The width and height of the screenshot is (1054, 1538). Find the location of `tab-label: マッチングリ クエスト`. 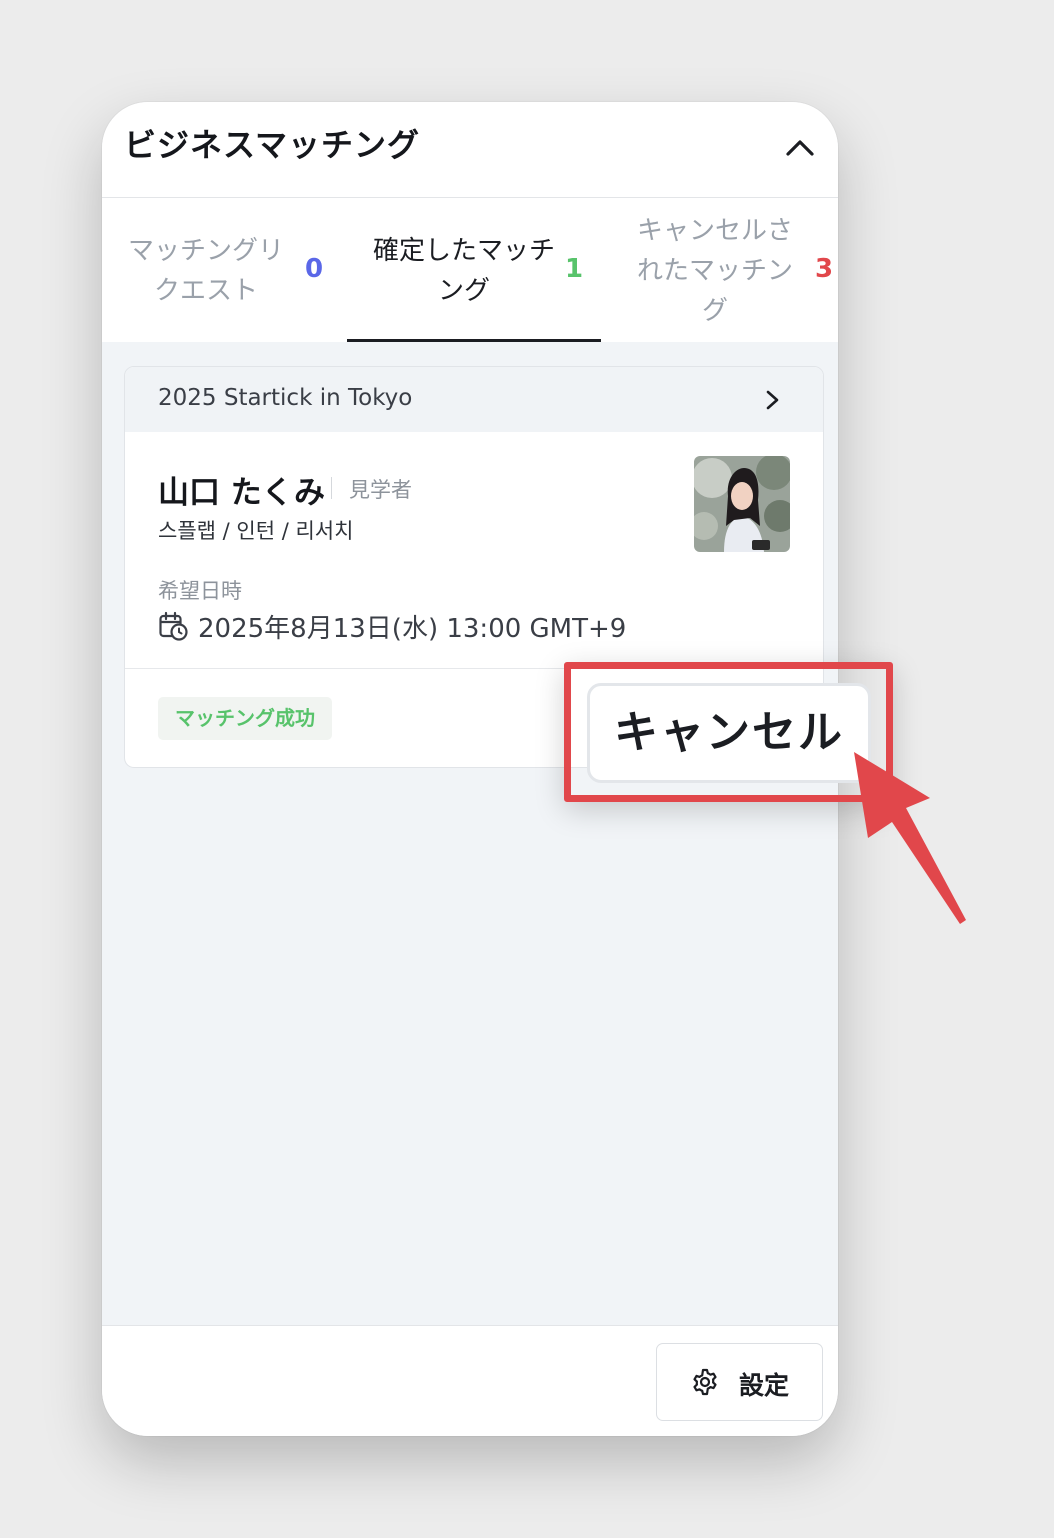

tab-label: マッチングリ クエスト is located at coordinates (205, 271).